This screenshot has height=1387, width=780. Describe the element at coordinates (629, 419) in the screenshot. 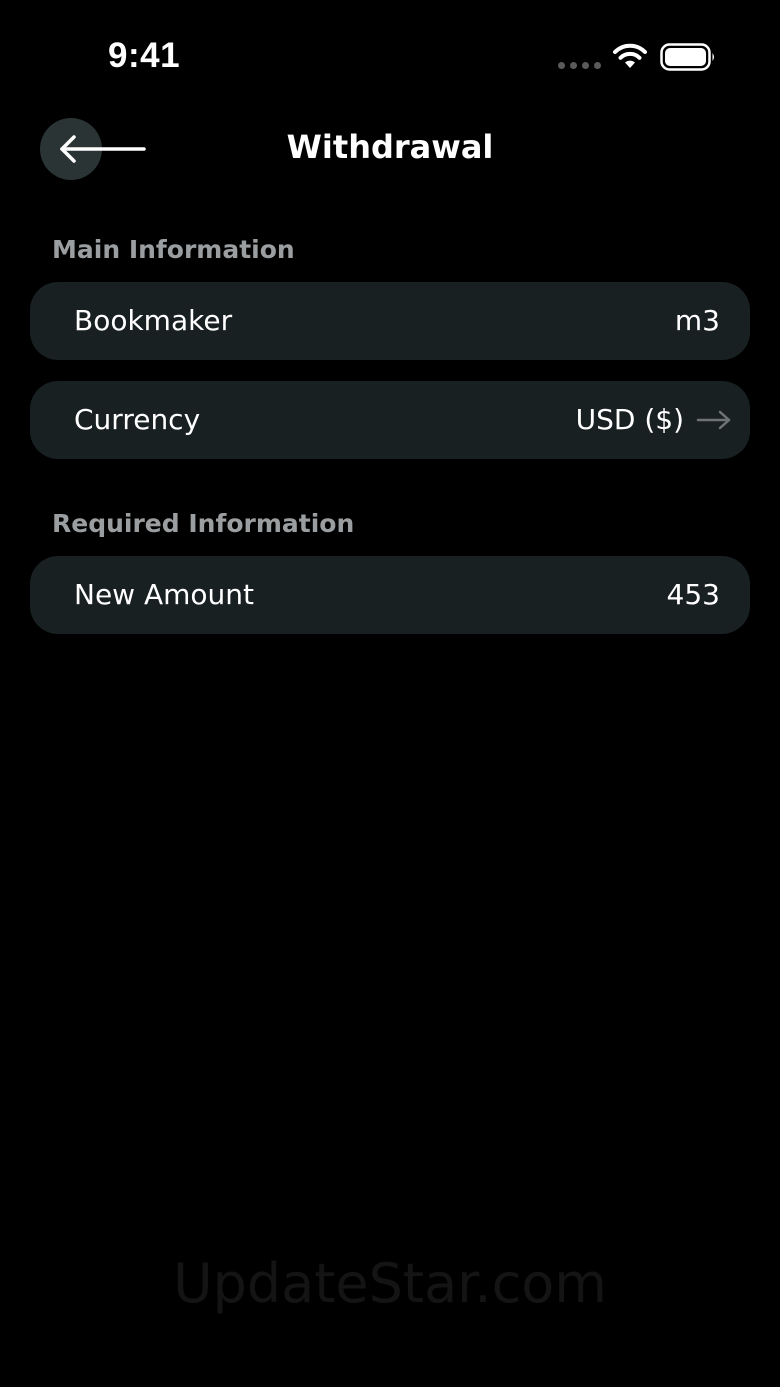

I see `currency-value: USD ($)` at that location.